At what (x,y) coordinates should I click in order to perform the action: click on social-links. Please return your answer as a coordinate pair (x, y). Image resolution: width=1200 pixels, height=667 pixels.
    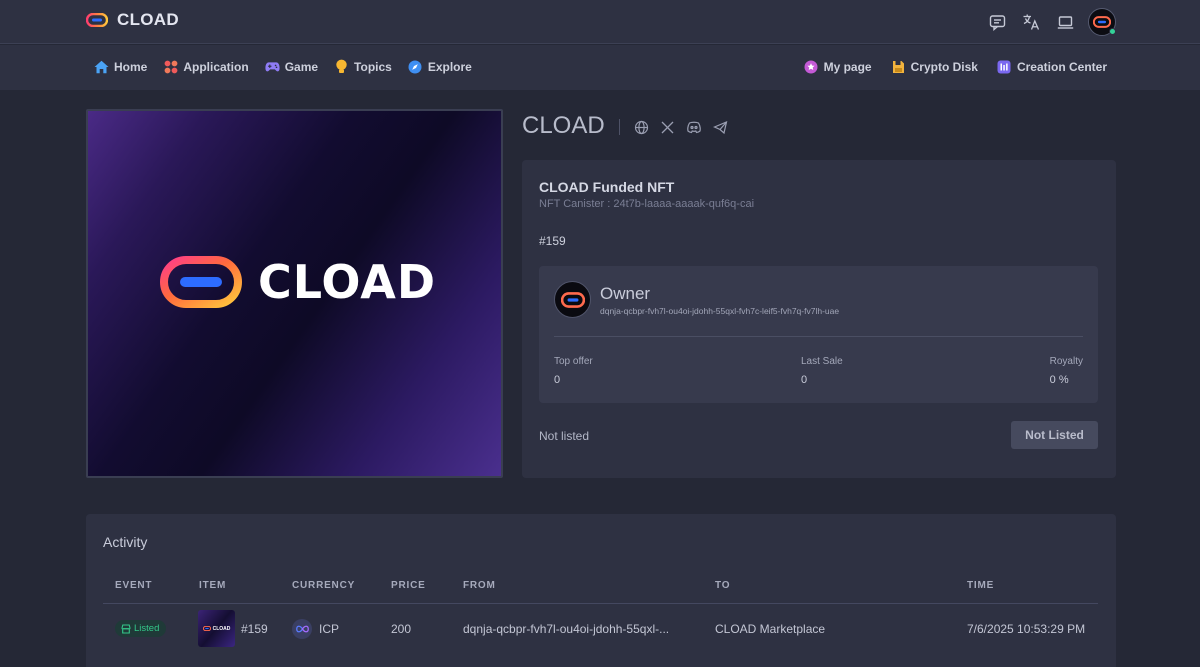
    Looking at the image, I should click on (681, 130).